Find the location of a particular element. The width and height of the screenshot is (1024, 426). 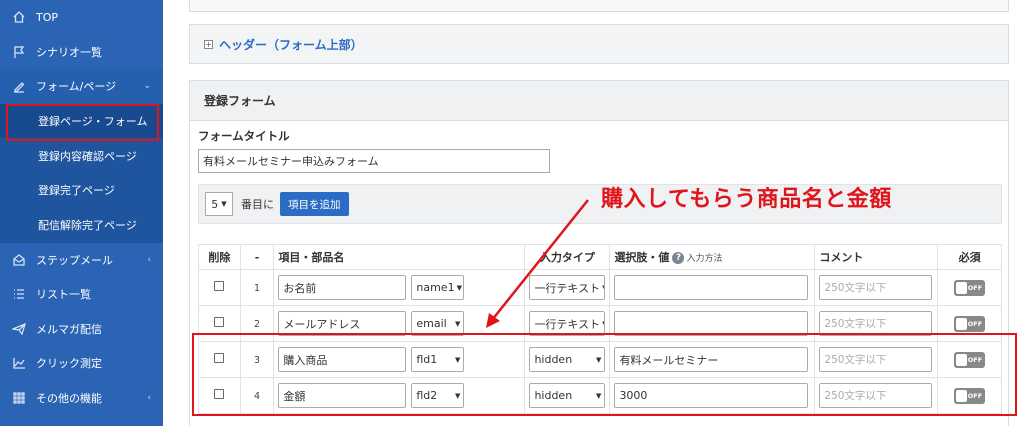

list-icon is located at coordinates (19, 294).